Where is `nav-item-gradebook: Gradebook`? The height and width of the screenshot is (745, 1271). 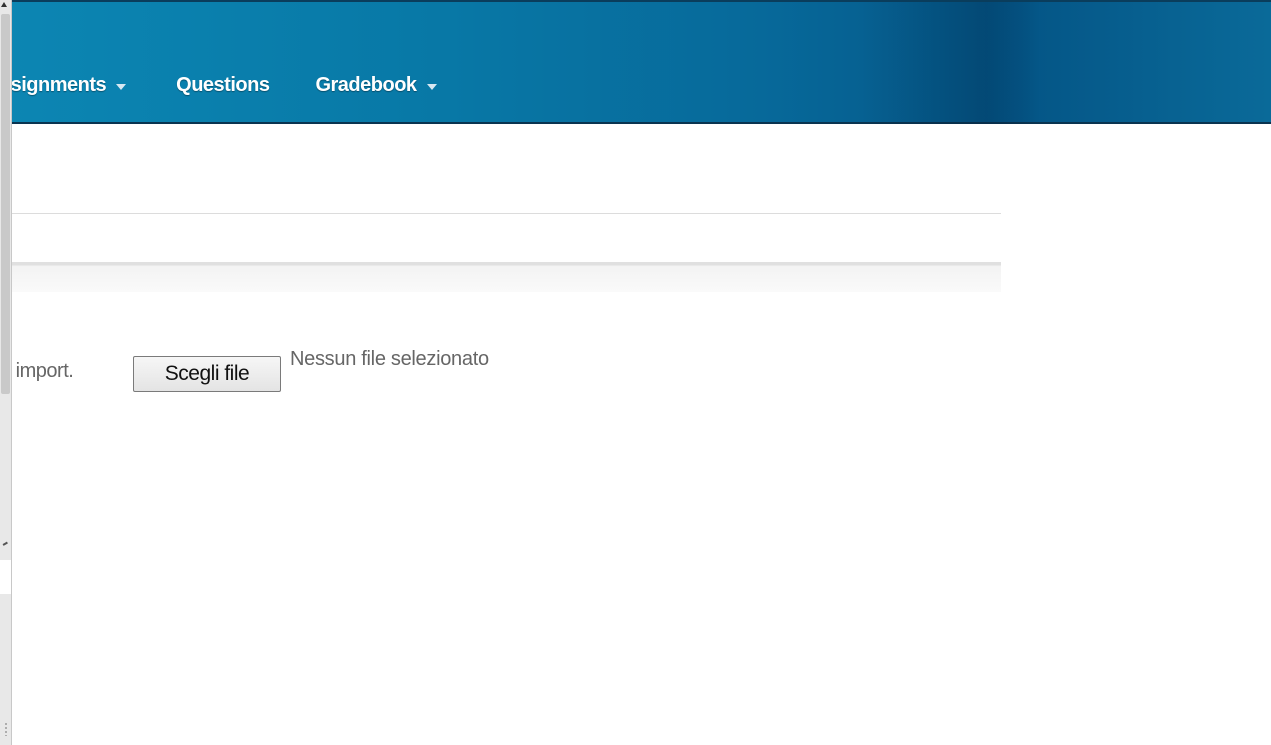 nav-item-gradebook: Gradebook is located at coordinates (376, 85).